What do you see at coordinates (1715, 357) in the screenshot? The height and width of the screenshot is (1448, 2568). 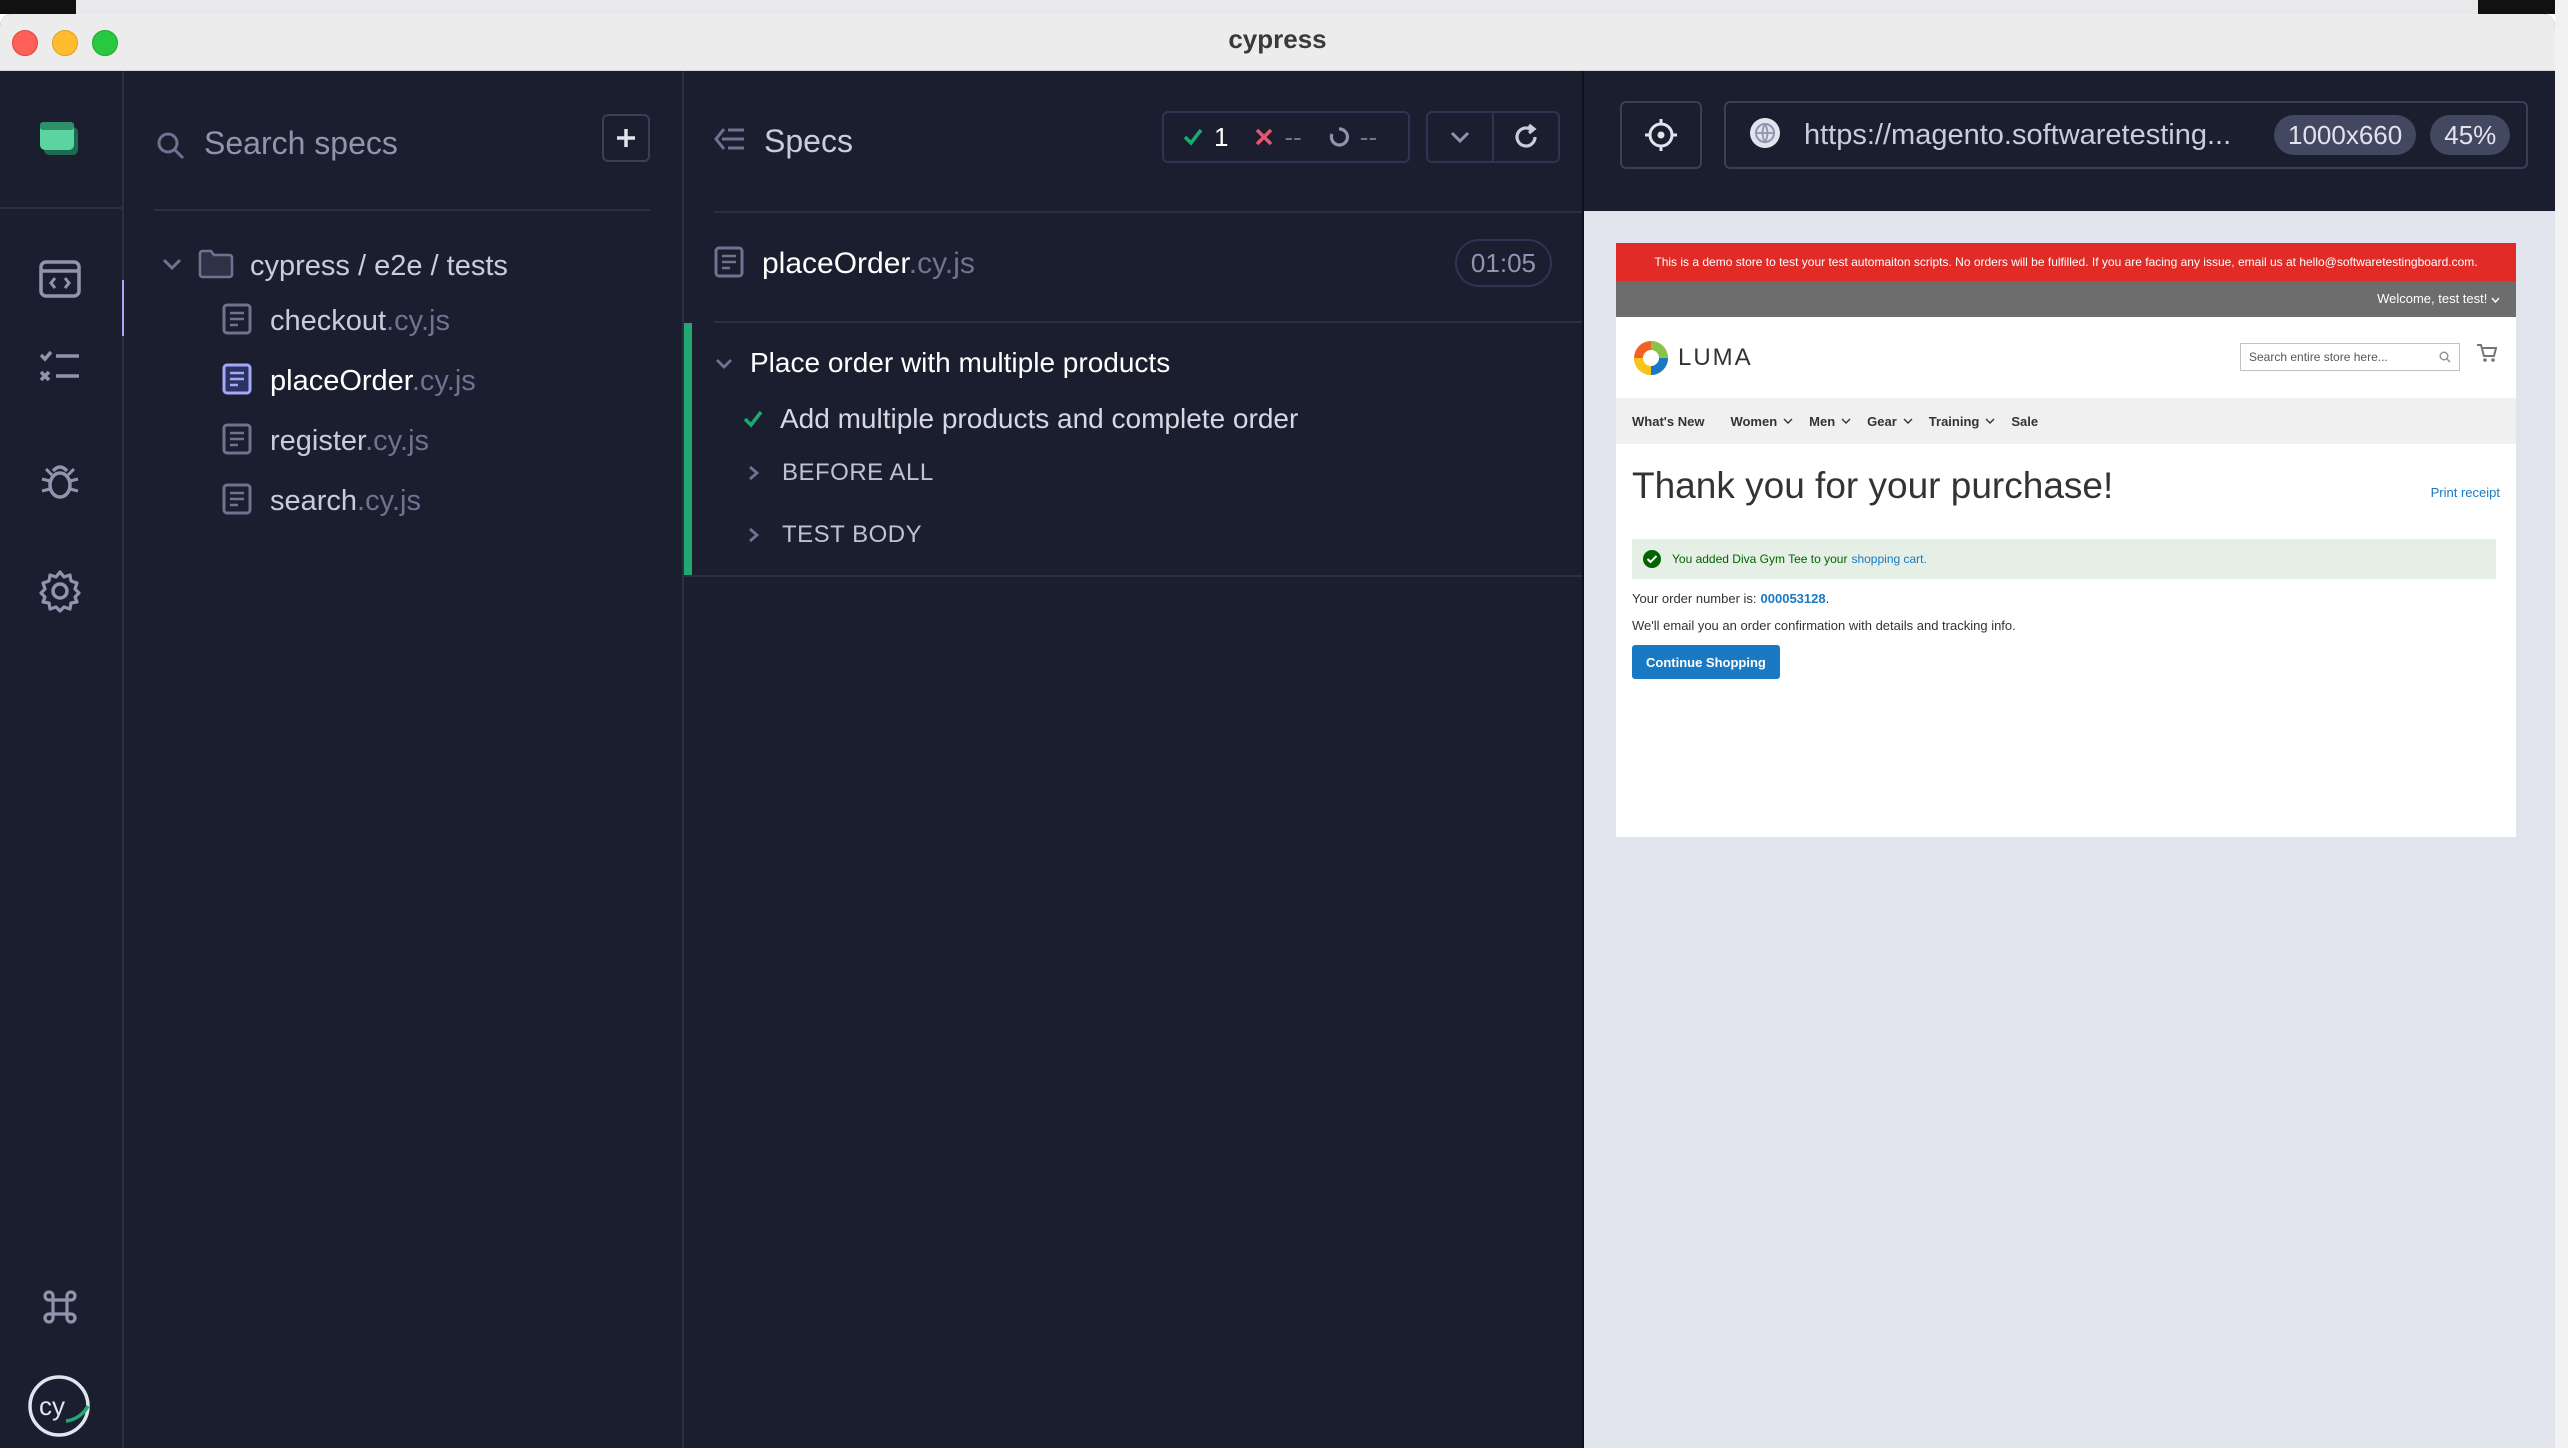 I see `logo-text: LUMA` at bounding box center [1715, 357].